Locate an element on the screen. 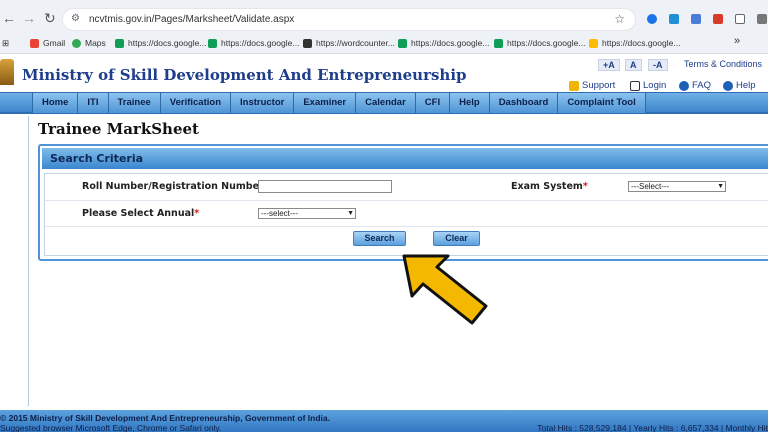 This screenshot has height=432, width=768. faq-label: FAQ is located at coordinates (702, 85).